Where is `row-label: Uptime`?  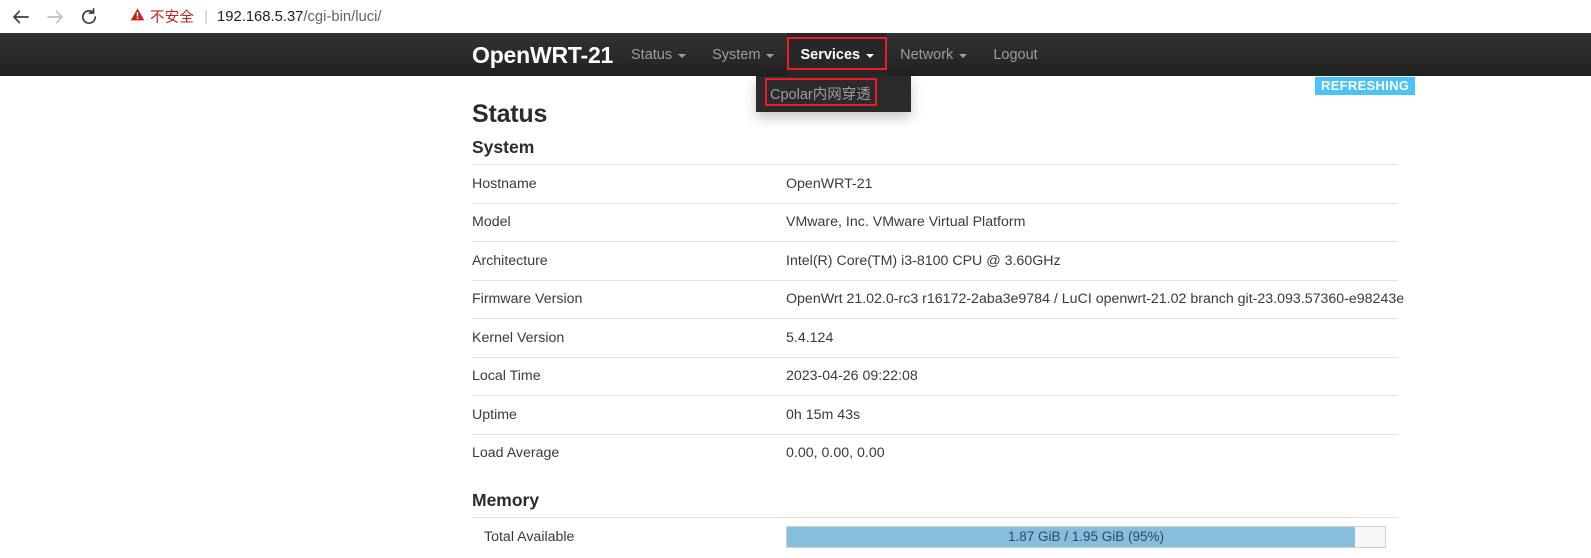 row-label: Uptime is located at coordinates (629, 414).